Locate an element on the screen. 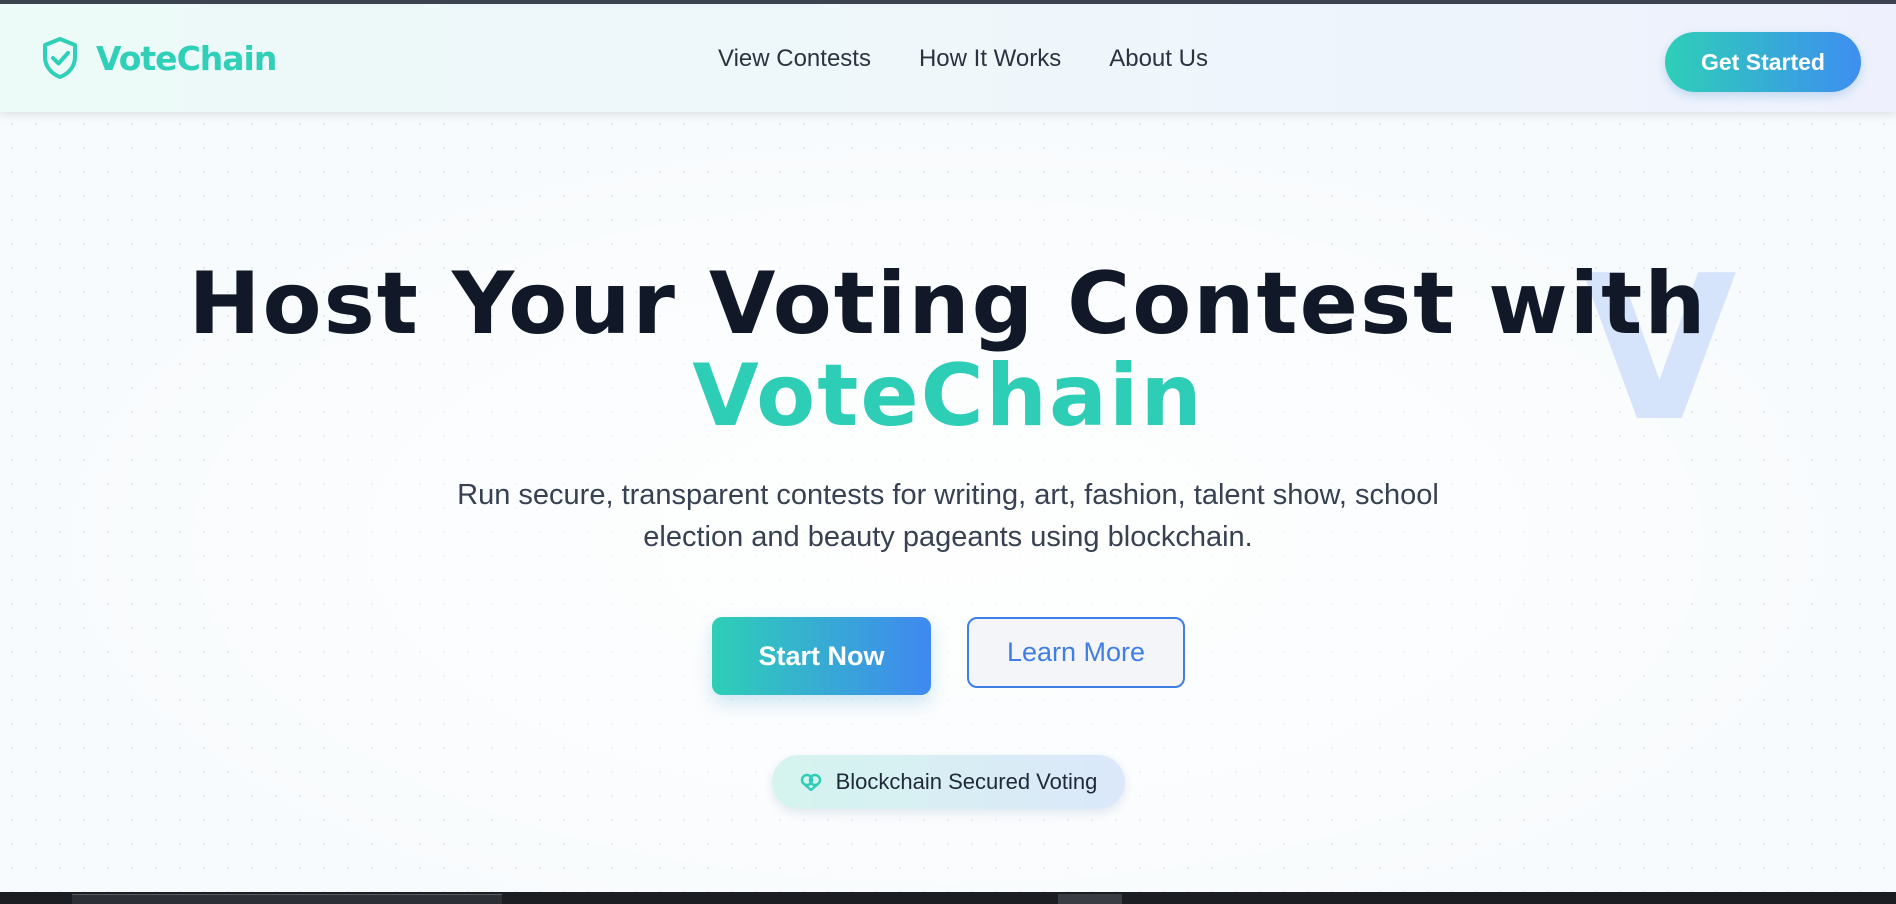 The image size is (1896, 904). hero-title-main: Host Your Voting Contest with is located at coordinates (948, 304).